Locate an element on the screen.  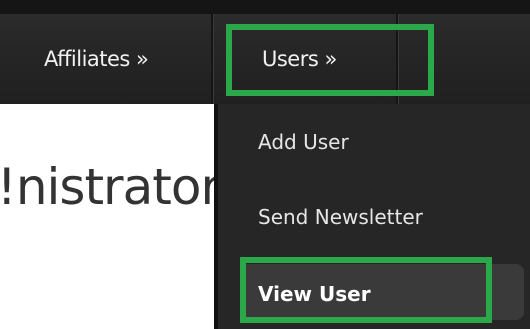
welcome-heading: nistrator! is located at coordinates (110, 187).